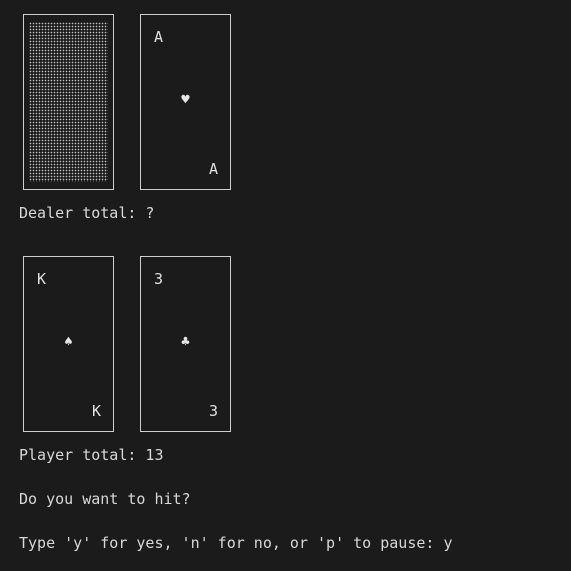  I want to click on card-rank-bottom: K, so click(96, 411).